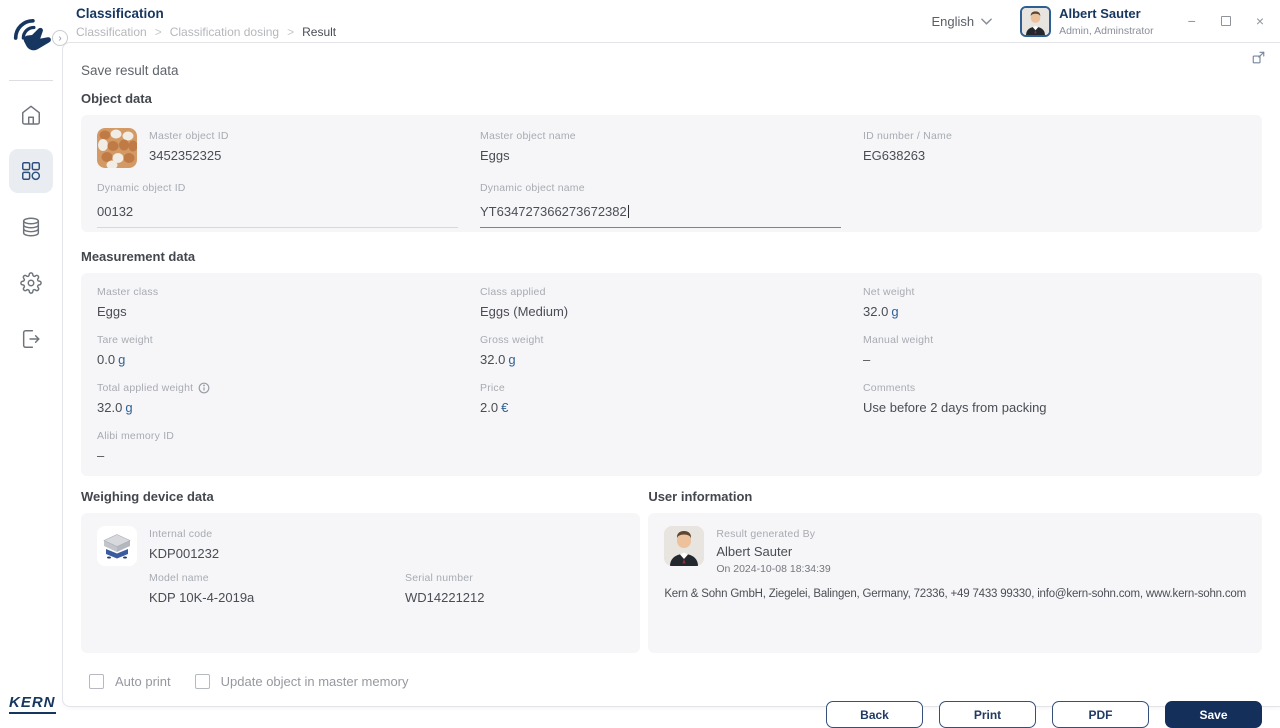 The height and width of the screenshot is (728, 1280). What do you see at coordinates (512, 340) in the screenshot?
I see `gross-weight-label: Gross weight` at bounding box center [512, 340].